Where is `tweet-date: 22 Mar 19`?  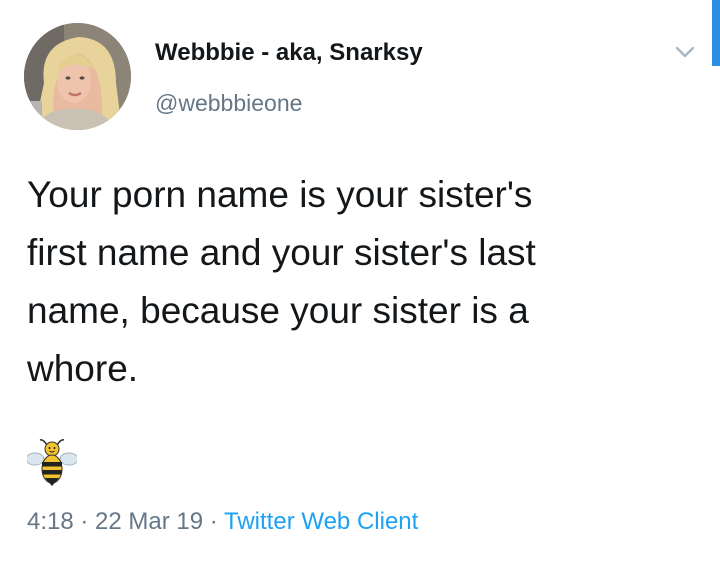 tweet-date: 22 Mar 19 is located at coordinates (149, 521).